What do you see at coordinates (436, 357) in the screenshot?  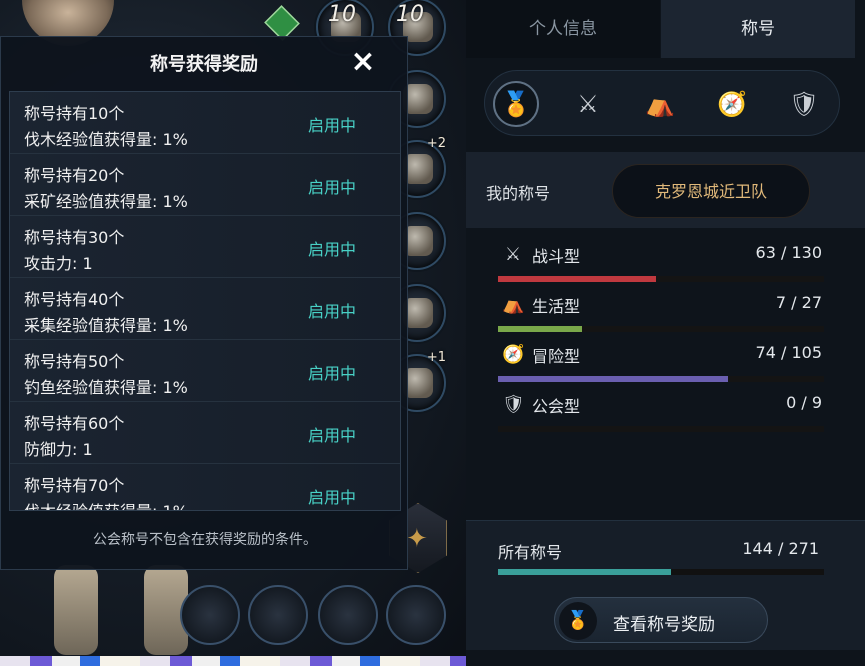 I see `enhance-badge: +1` at bounding box center [436, 357].